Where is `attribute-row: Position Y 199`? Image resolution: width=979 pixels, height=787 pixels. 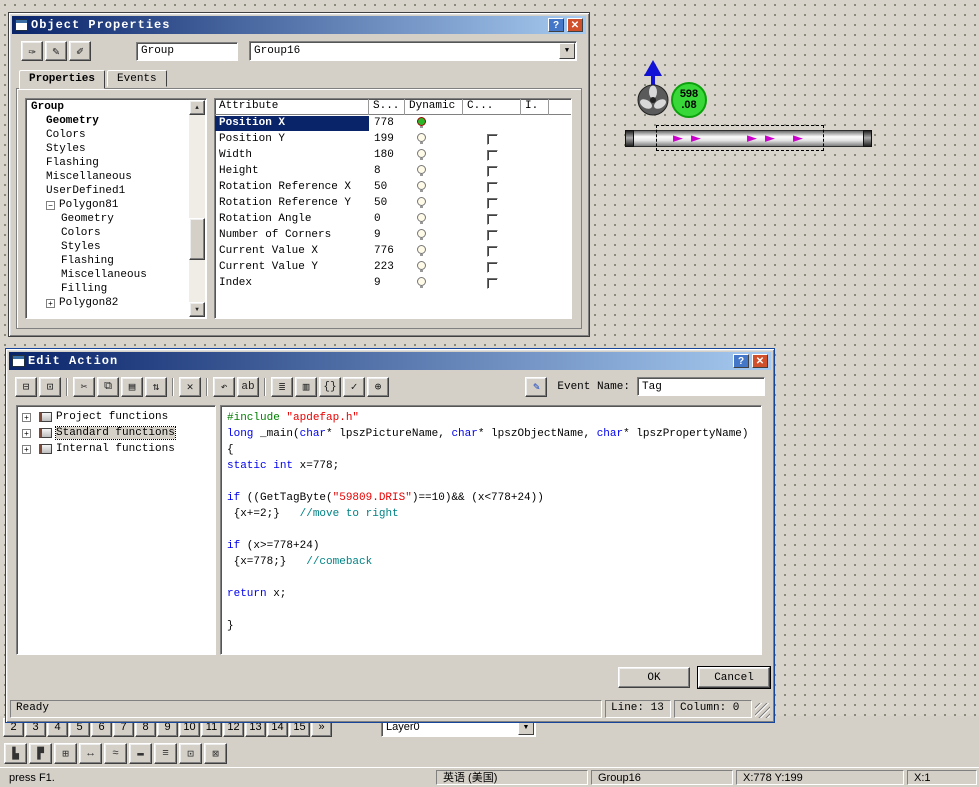
attribute-row: Position Y 199 is located at coordinates (393, 139).